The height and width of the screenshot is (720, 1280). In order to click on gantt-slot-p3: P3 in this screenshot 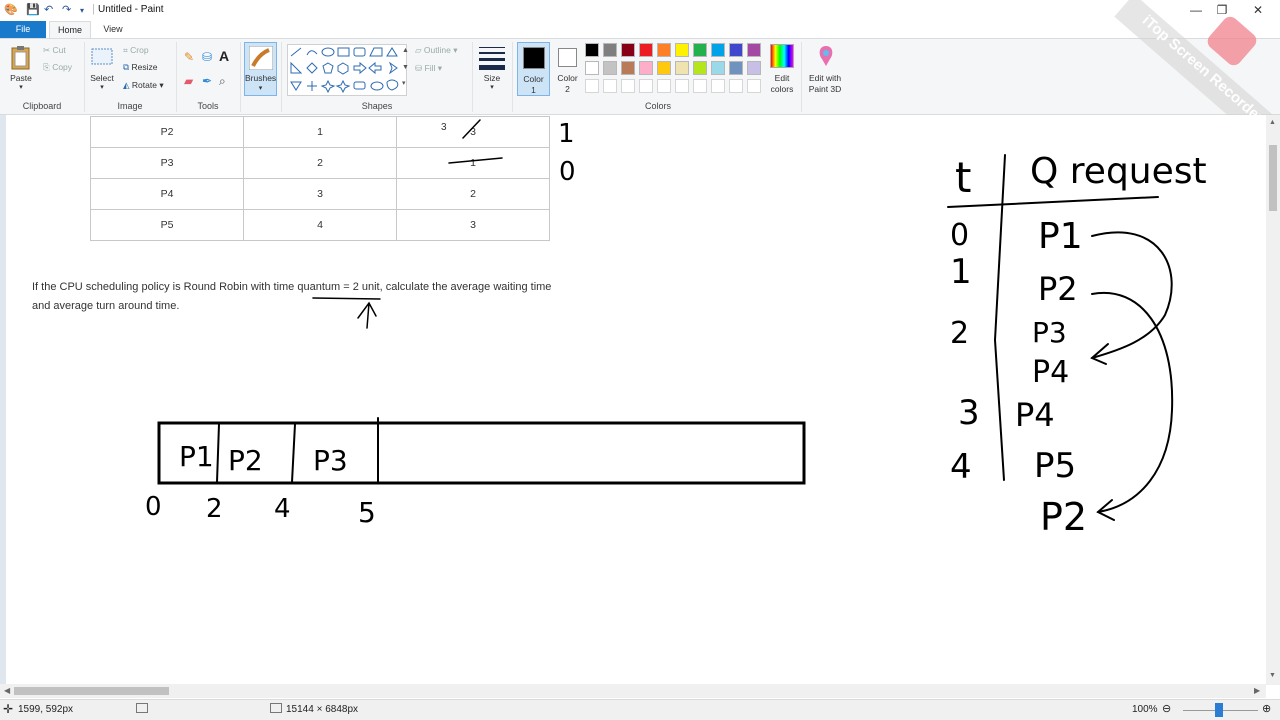, I will do `click(330, 460)`.